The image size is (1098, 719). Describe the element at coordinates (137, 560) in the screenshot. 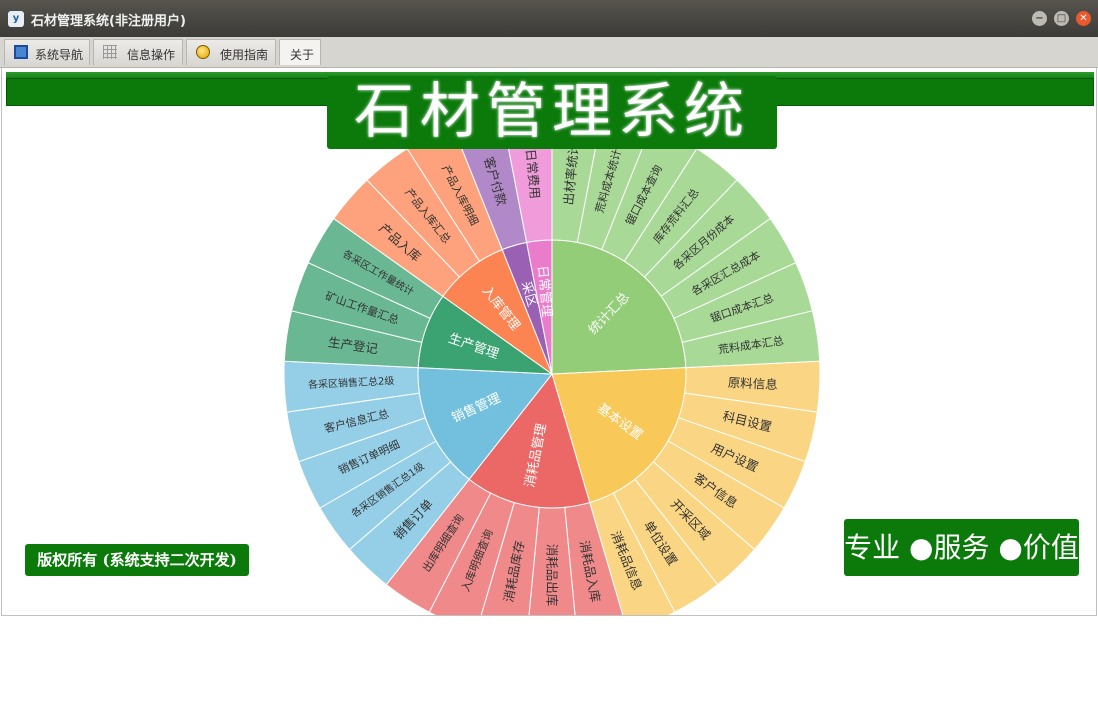

I see `copyright-label: 版权所有 (系统支持二次开发)` at that location.